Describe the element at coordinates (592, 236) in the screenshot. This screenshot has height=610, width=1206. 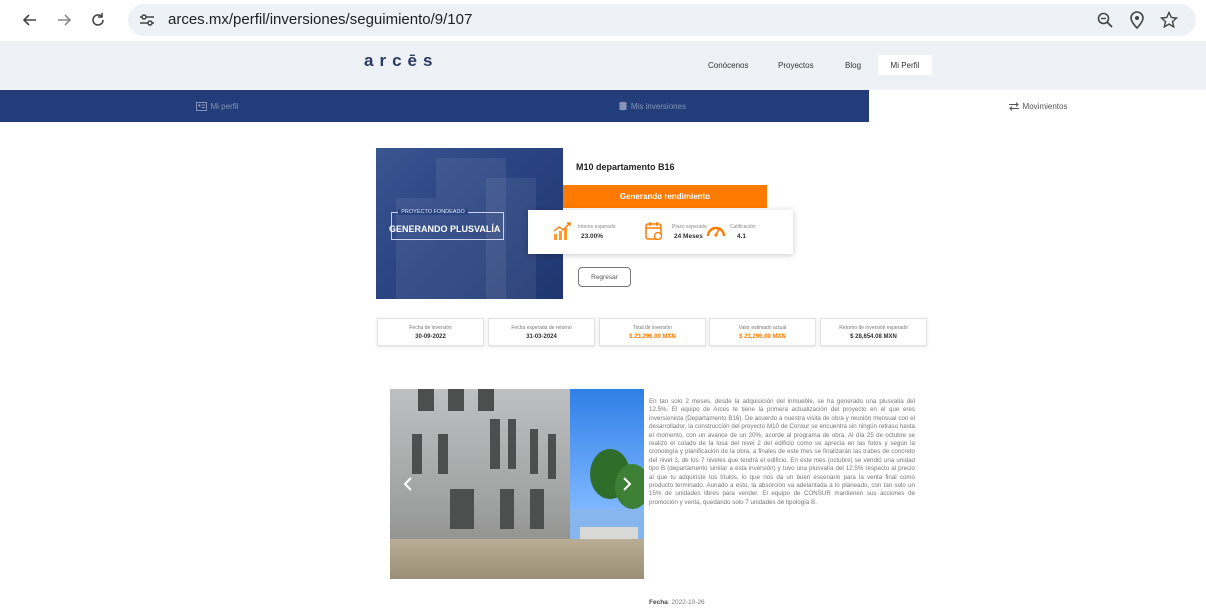
I see `metric-interes-value: 23.00%` at that location.